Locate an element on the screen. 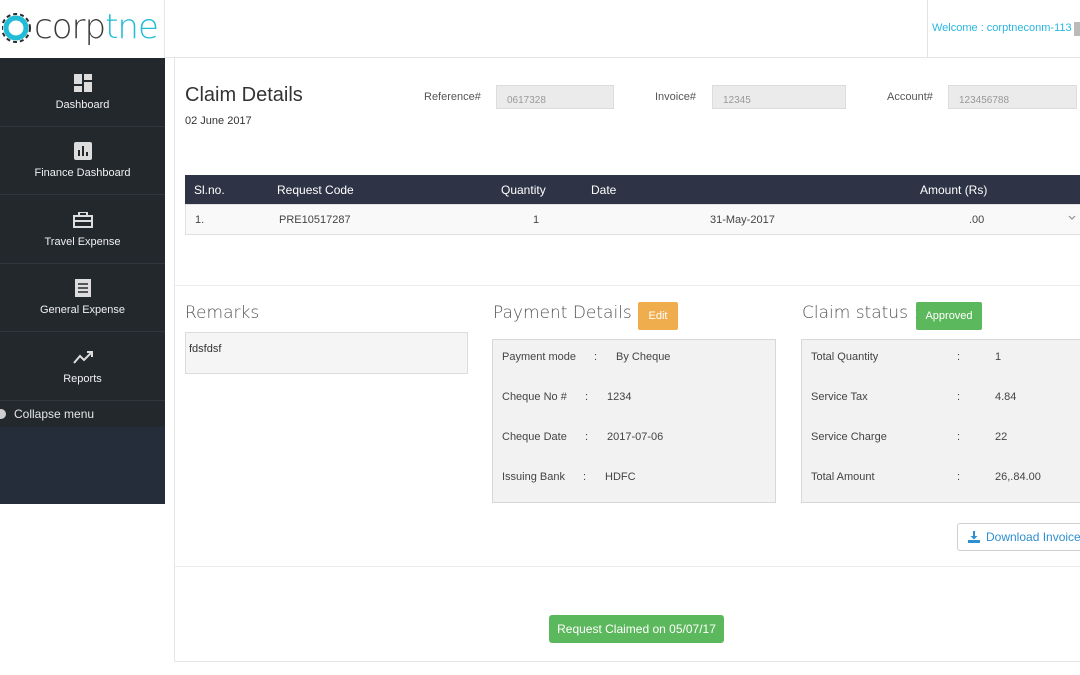  row-date: 31-May-2017 is located at coordinates (742, 220).